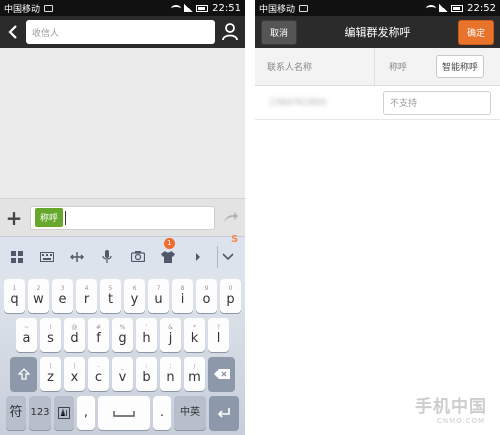  I want to click on key-o: 9o, so click(206, 296).